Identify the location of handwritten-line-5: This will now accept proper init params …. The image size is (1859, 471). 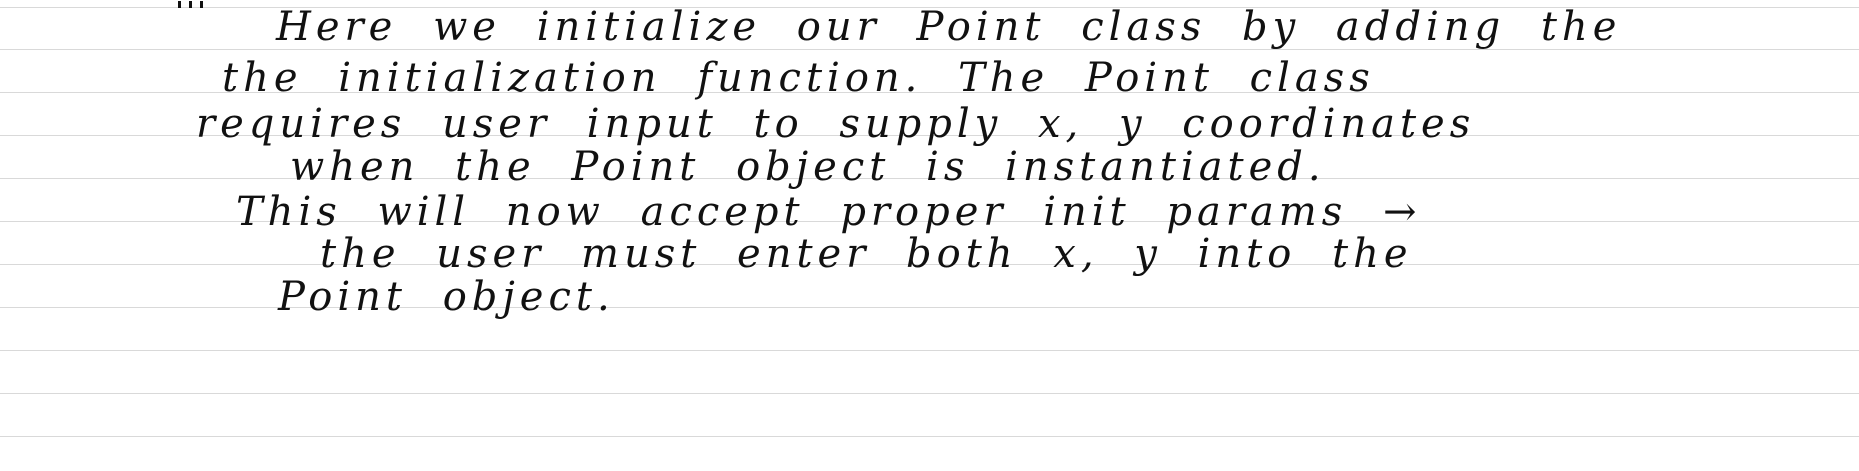
(829, 212).